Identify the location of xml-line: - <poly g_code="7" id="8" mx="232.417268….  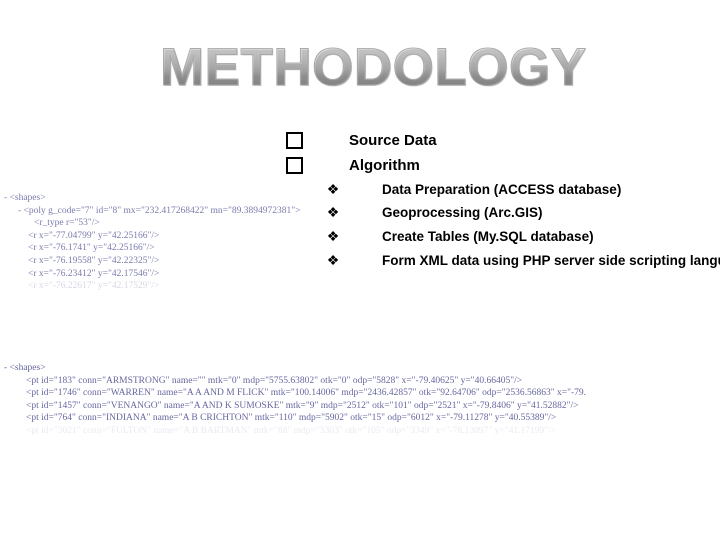
(159, 210).